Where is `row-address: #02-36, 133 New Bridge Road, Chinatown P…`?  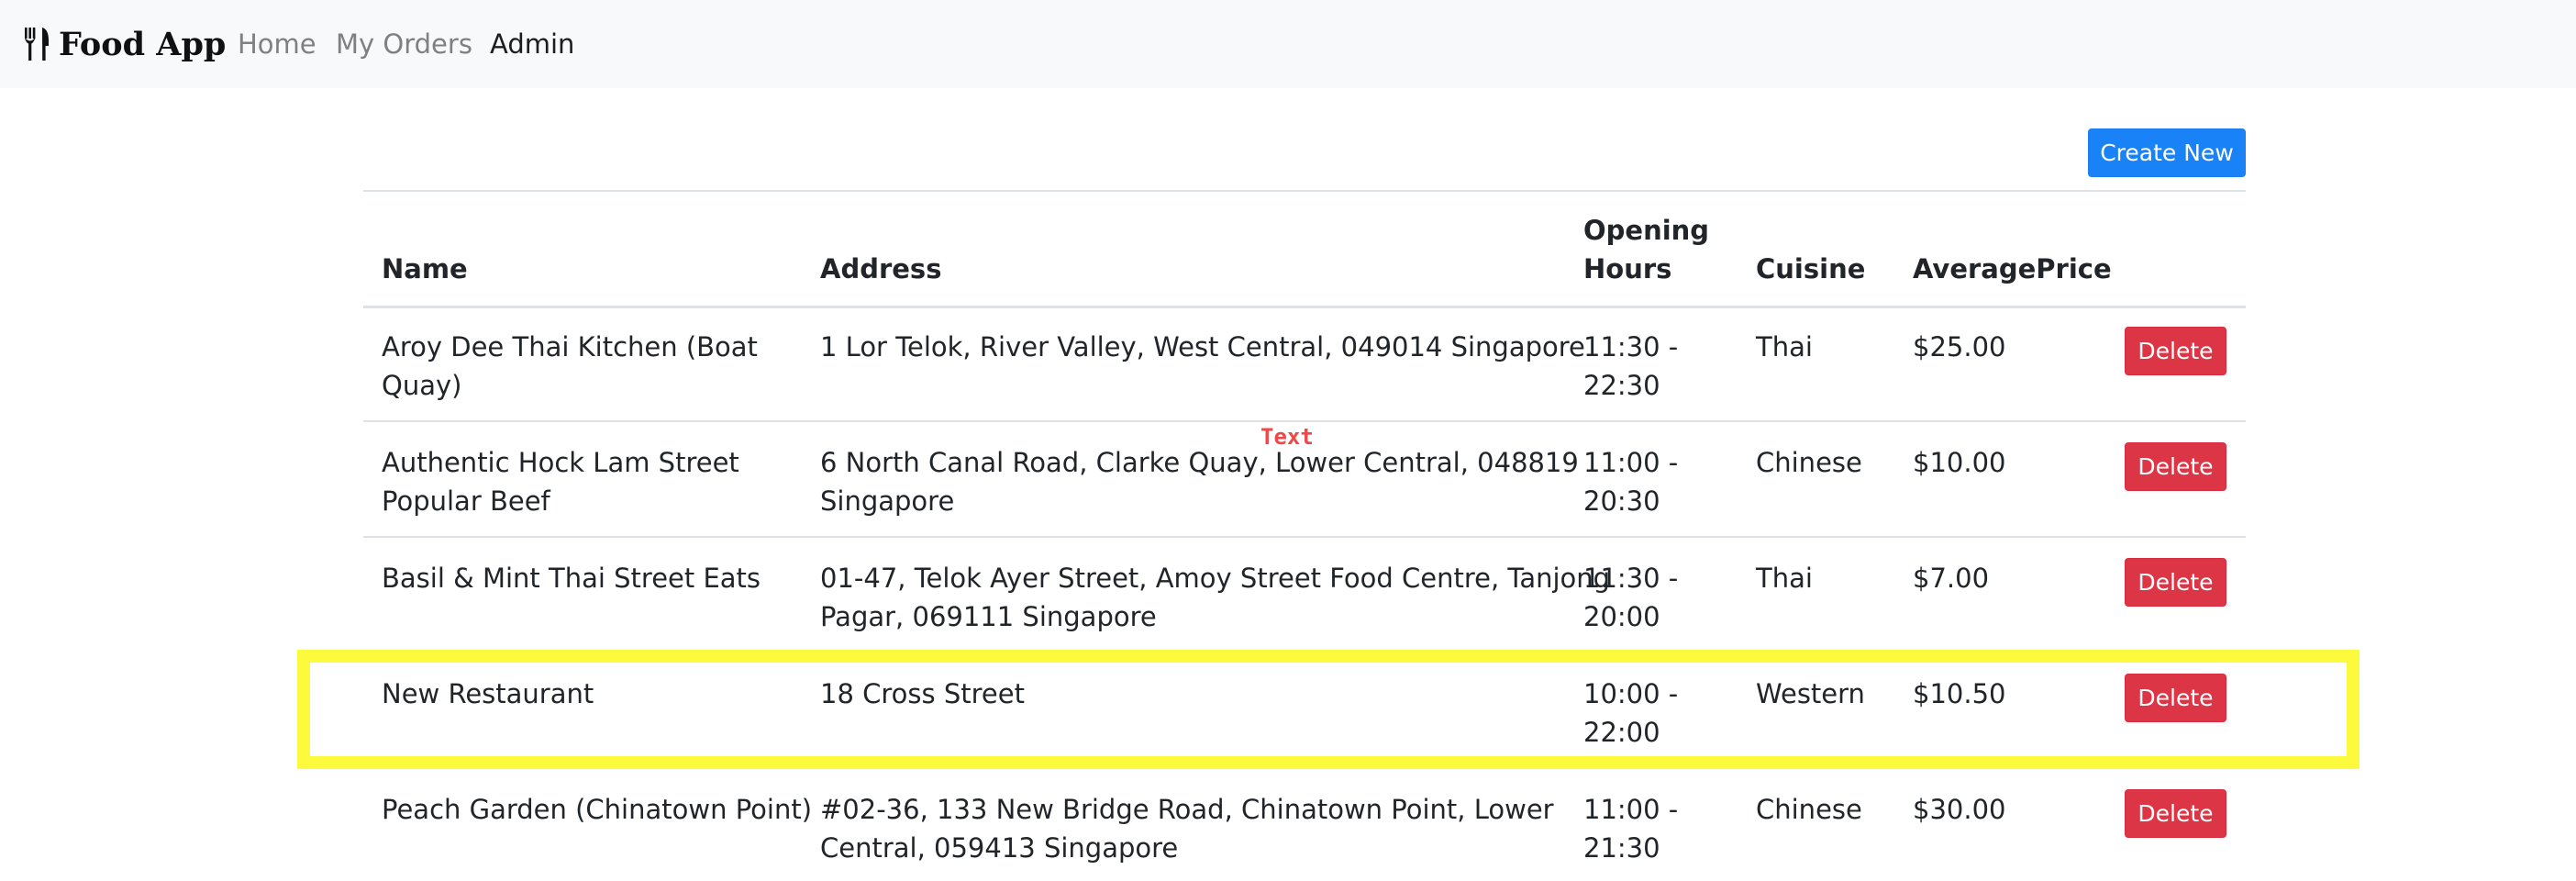
row-address: #02-36, 133 New Bridge Road, Chinatown P… is located at coordinates (1187, 809).